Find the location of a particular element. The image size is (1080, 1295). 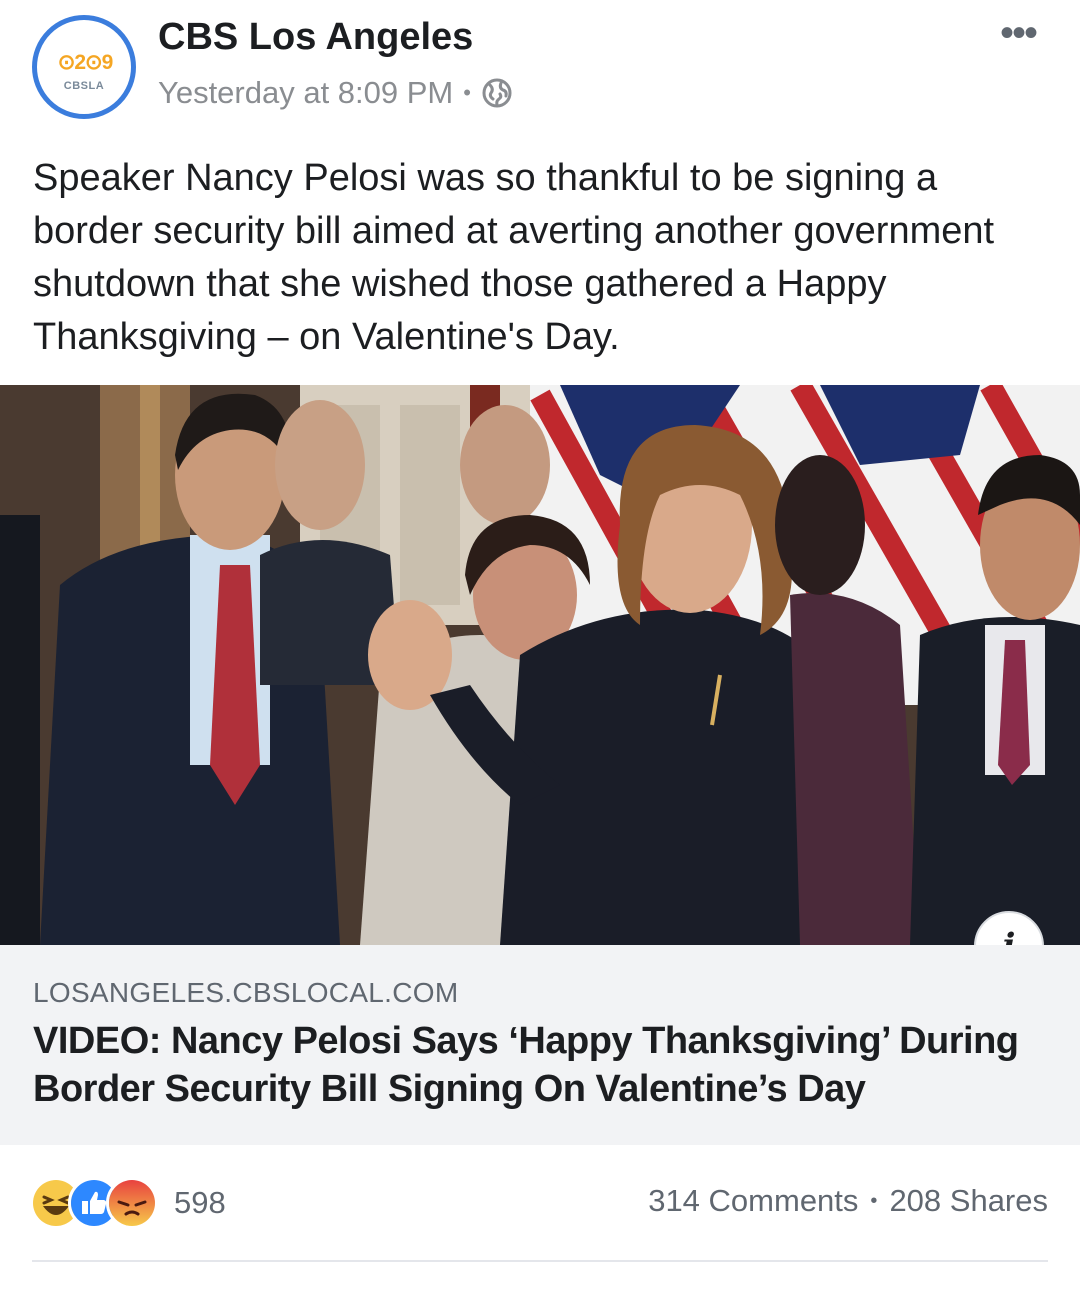

reactions-summary: 598 is located at coordinates (128, 1203).